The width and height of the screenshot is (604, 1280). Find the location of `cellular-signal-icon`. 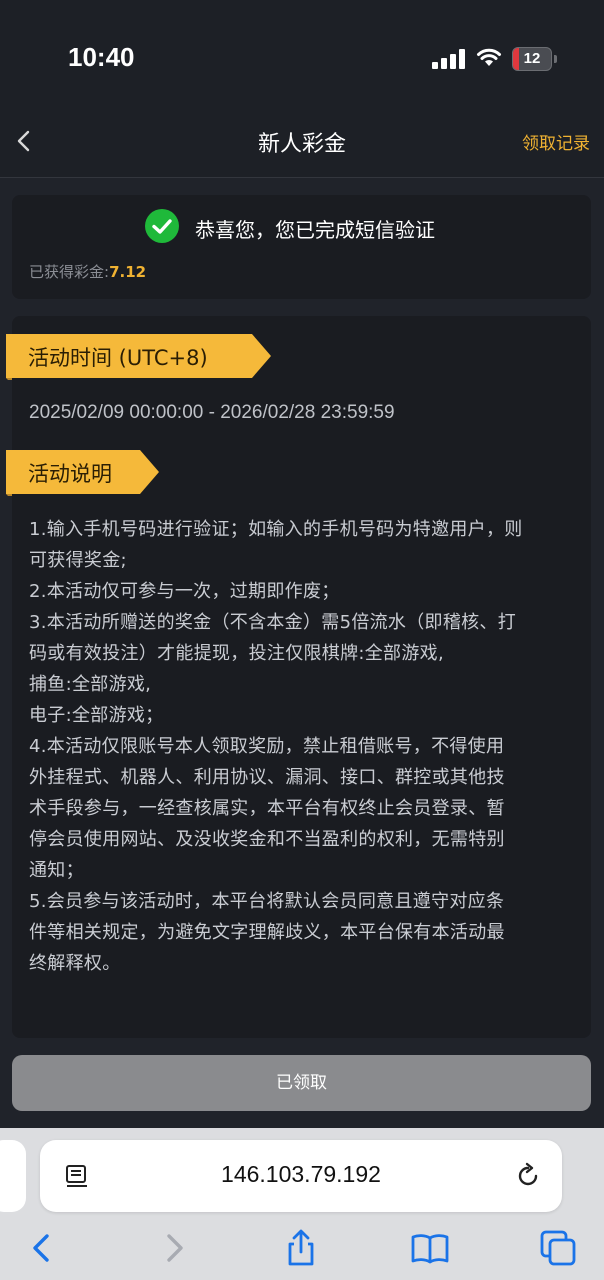

cellular-signal-icon is located at coordinates (449, 59).